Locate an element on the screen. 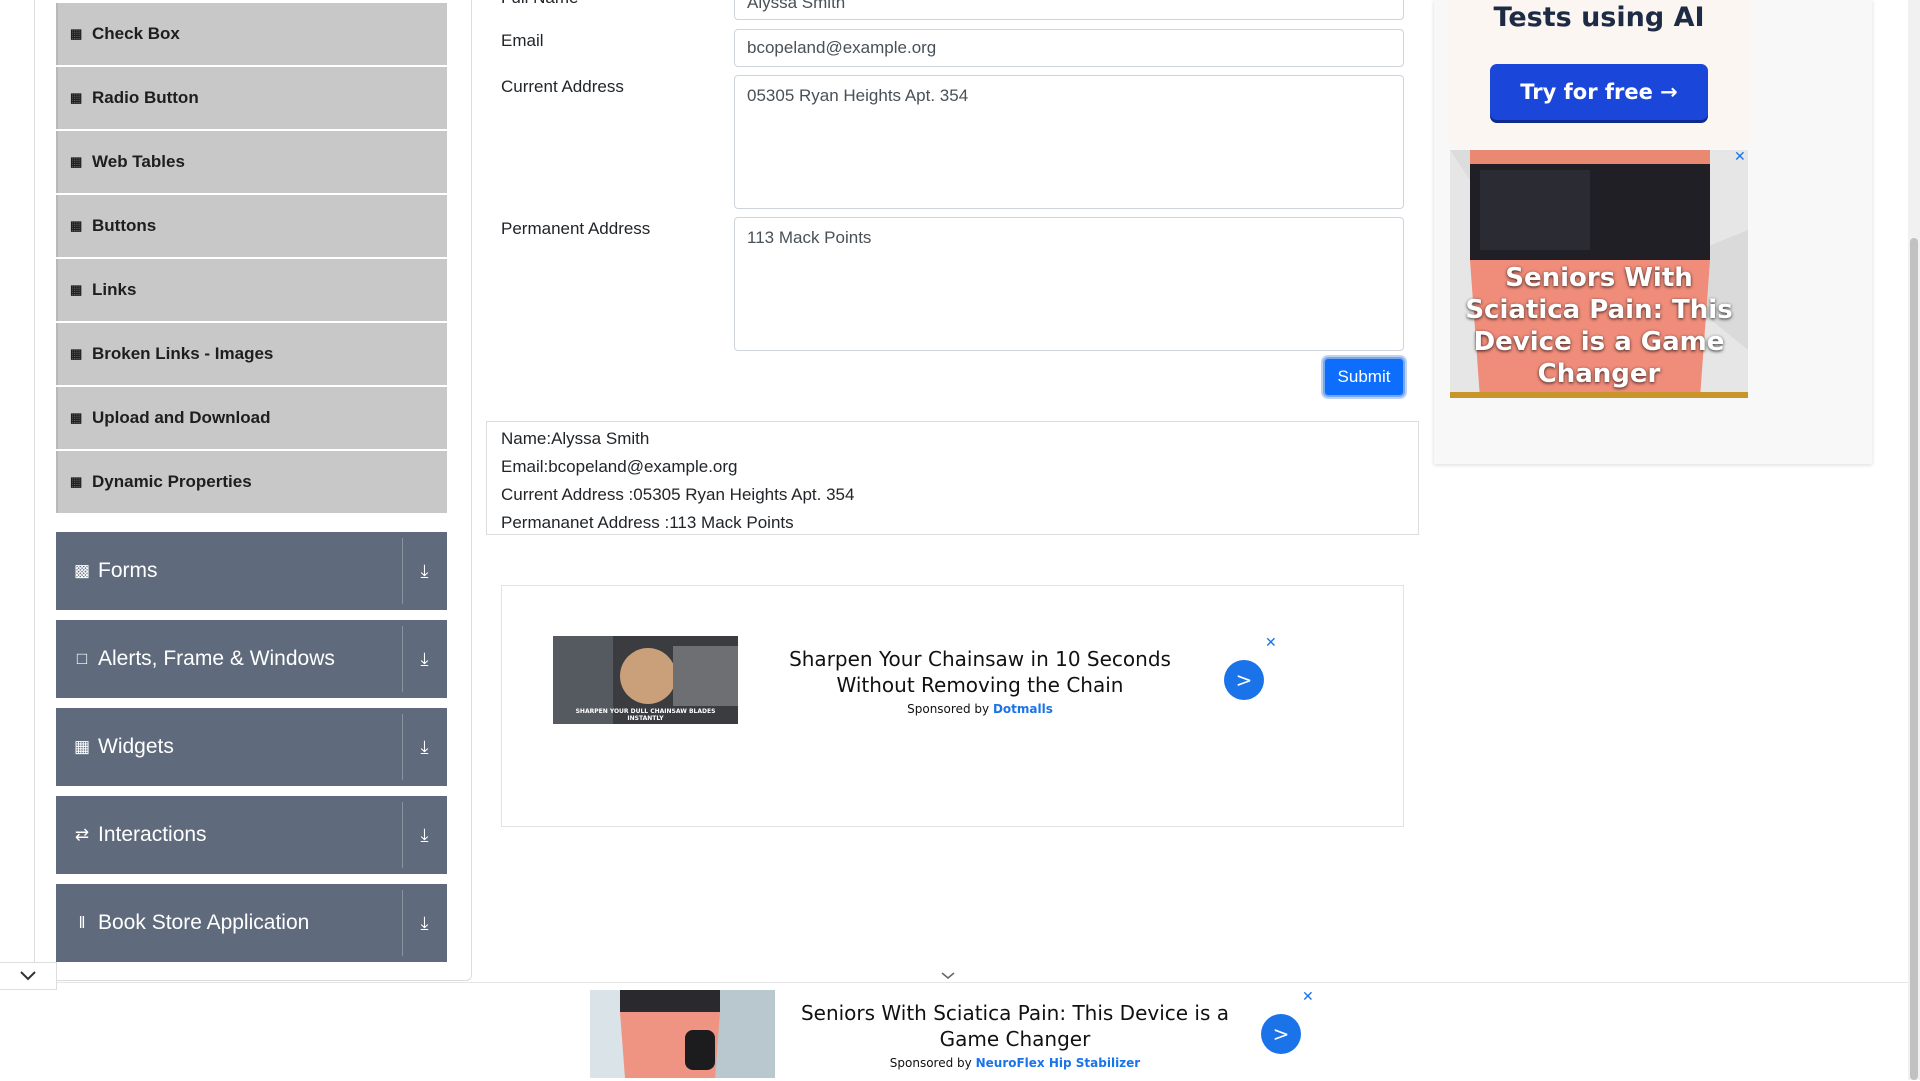 The image size is (1920, 1081). full-name-label: Full Name is located at coordinates (539, 4).